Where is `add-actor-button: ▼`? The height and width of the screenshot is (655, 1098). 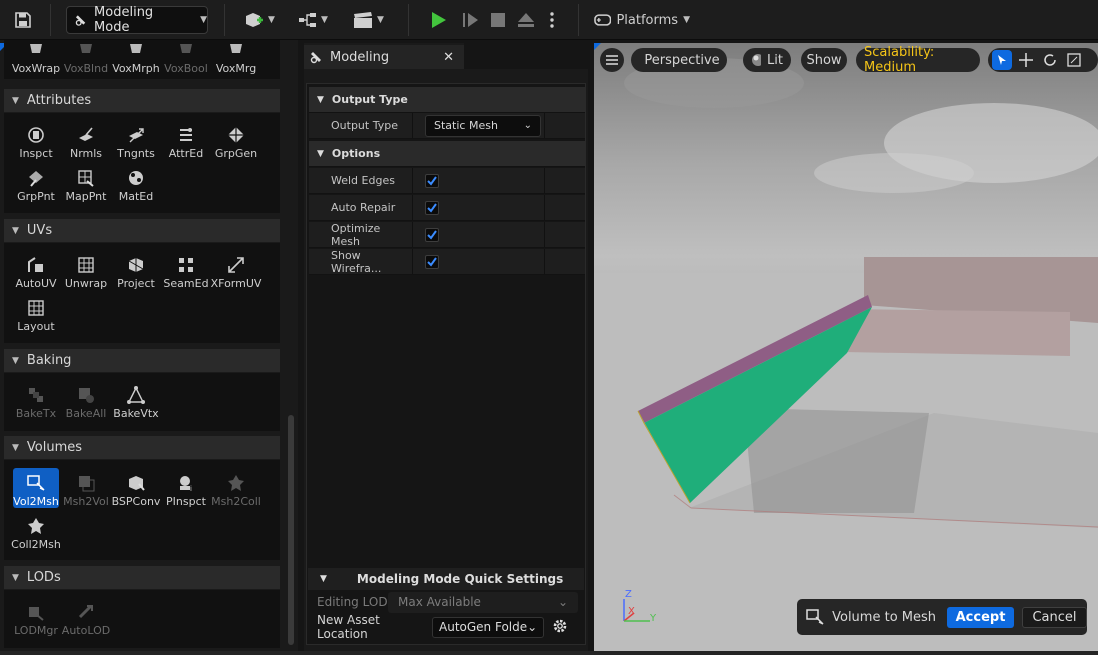
add-actor-button: ▼ is located at coordinates (259, 20).